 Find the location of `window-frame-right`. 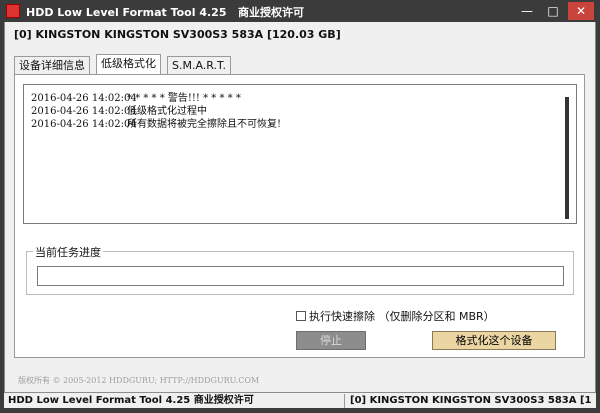

window-frame-right is located at coordinates (598, 215).